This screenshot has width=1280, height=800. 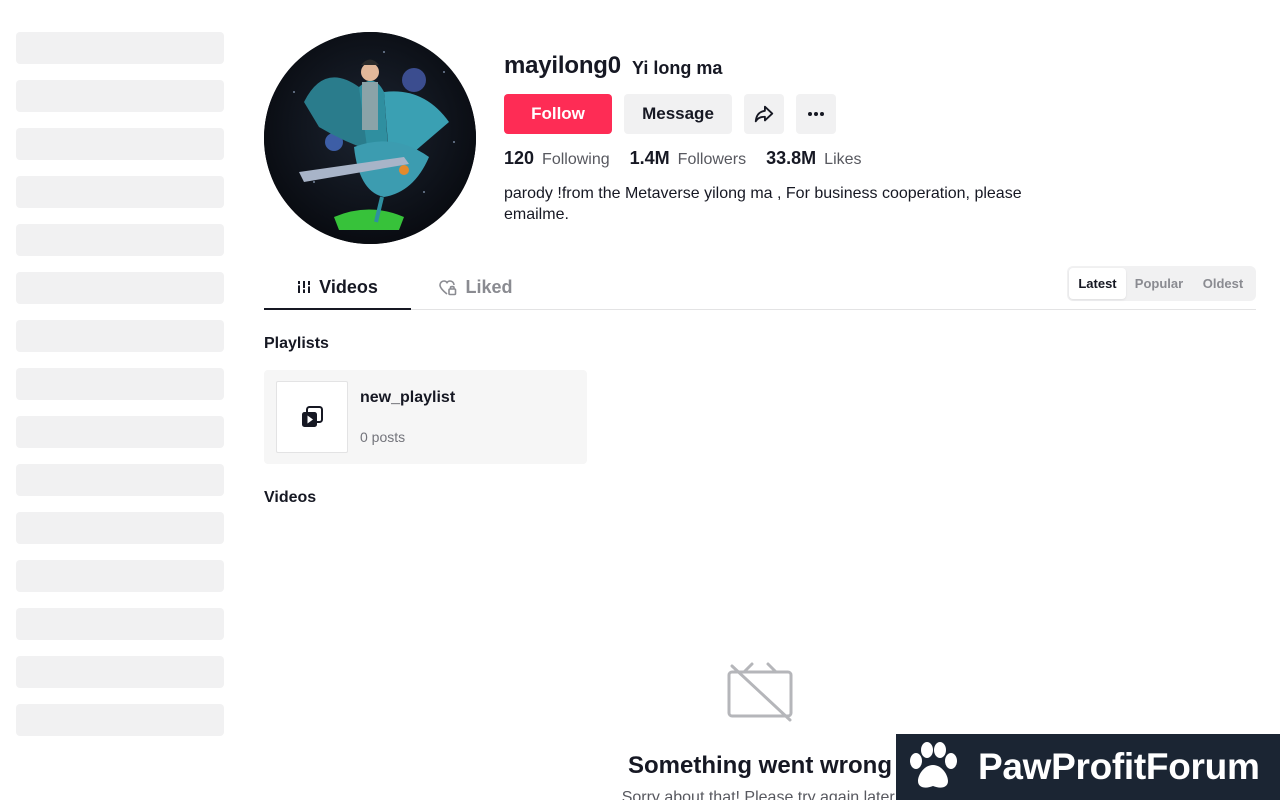 What do you see at coordinates (576, 159) in the screenshot?
I see `stat-label: Following` at bounding box center [576, 159].